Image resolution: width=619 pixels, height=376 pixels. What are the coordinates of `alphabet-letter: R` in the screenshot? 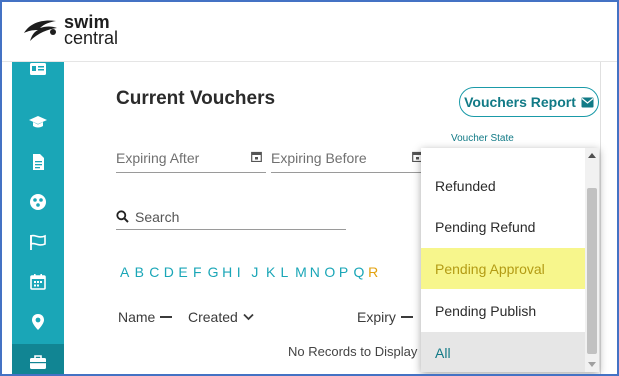 It's located at (375, 272).